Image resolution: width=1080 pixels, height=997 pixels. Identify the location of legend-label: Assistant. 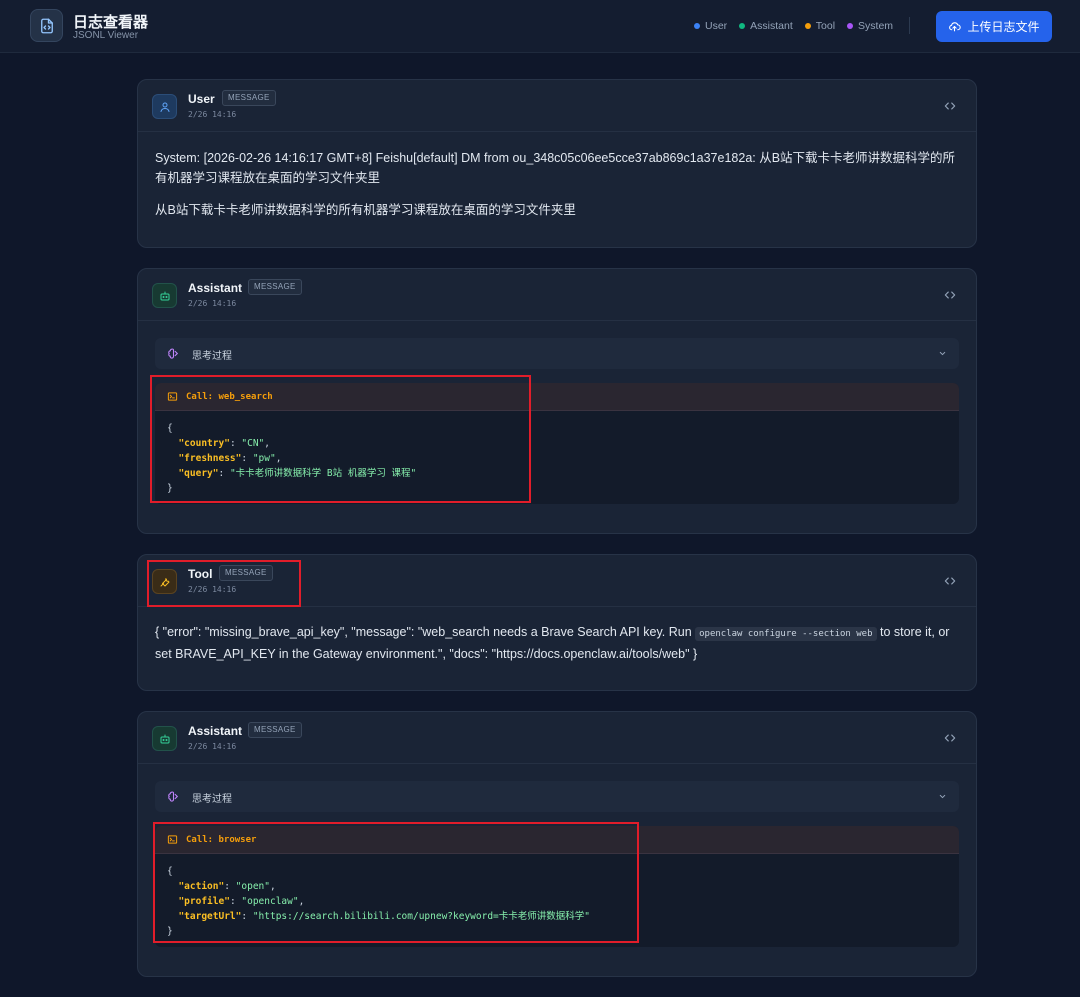
(771, 26).